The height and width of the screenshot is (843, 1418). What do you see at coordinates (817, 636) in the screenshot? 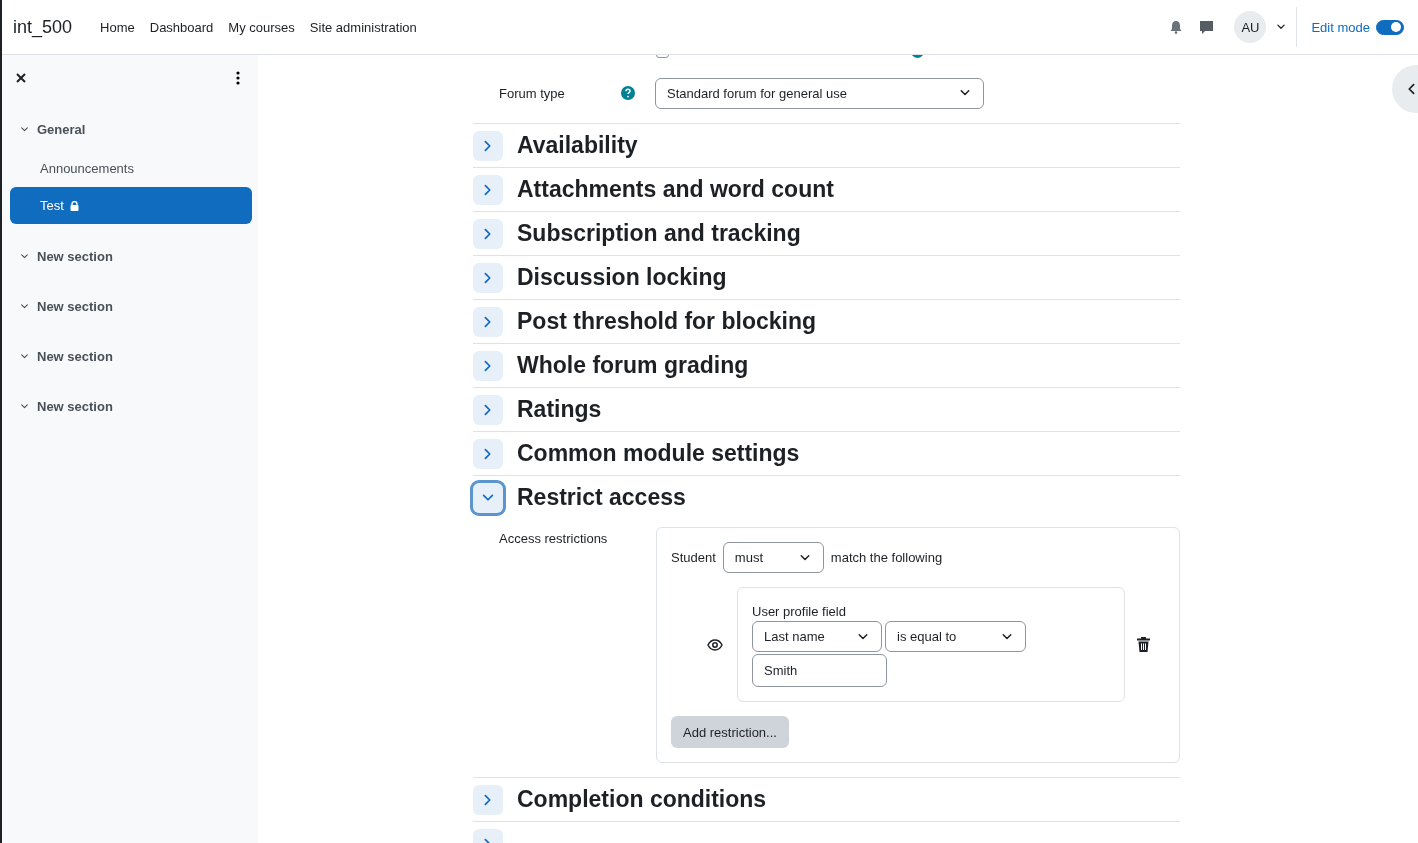
I see `field-select: Last name` at bounding box center [817, 636].